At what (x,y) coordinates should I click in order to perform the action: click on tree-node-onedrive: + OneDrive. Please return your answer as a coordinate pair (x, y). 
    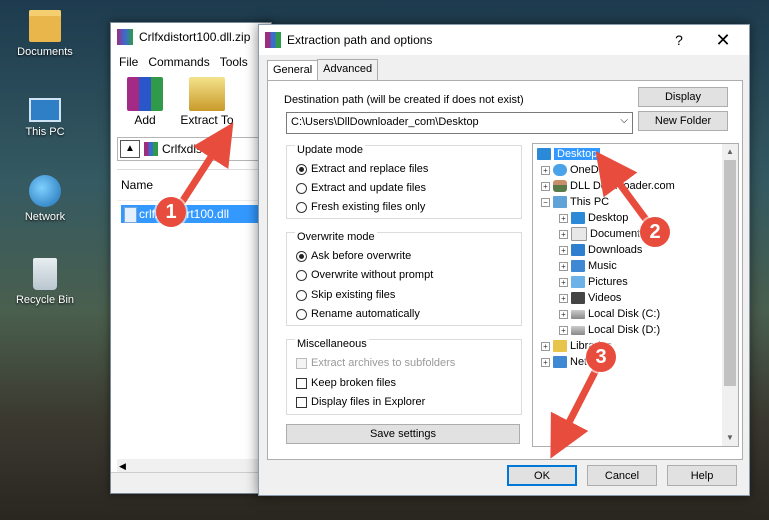
    Looking at the image, I should click on (578, 170).